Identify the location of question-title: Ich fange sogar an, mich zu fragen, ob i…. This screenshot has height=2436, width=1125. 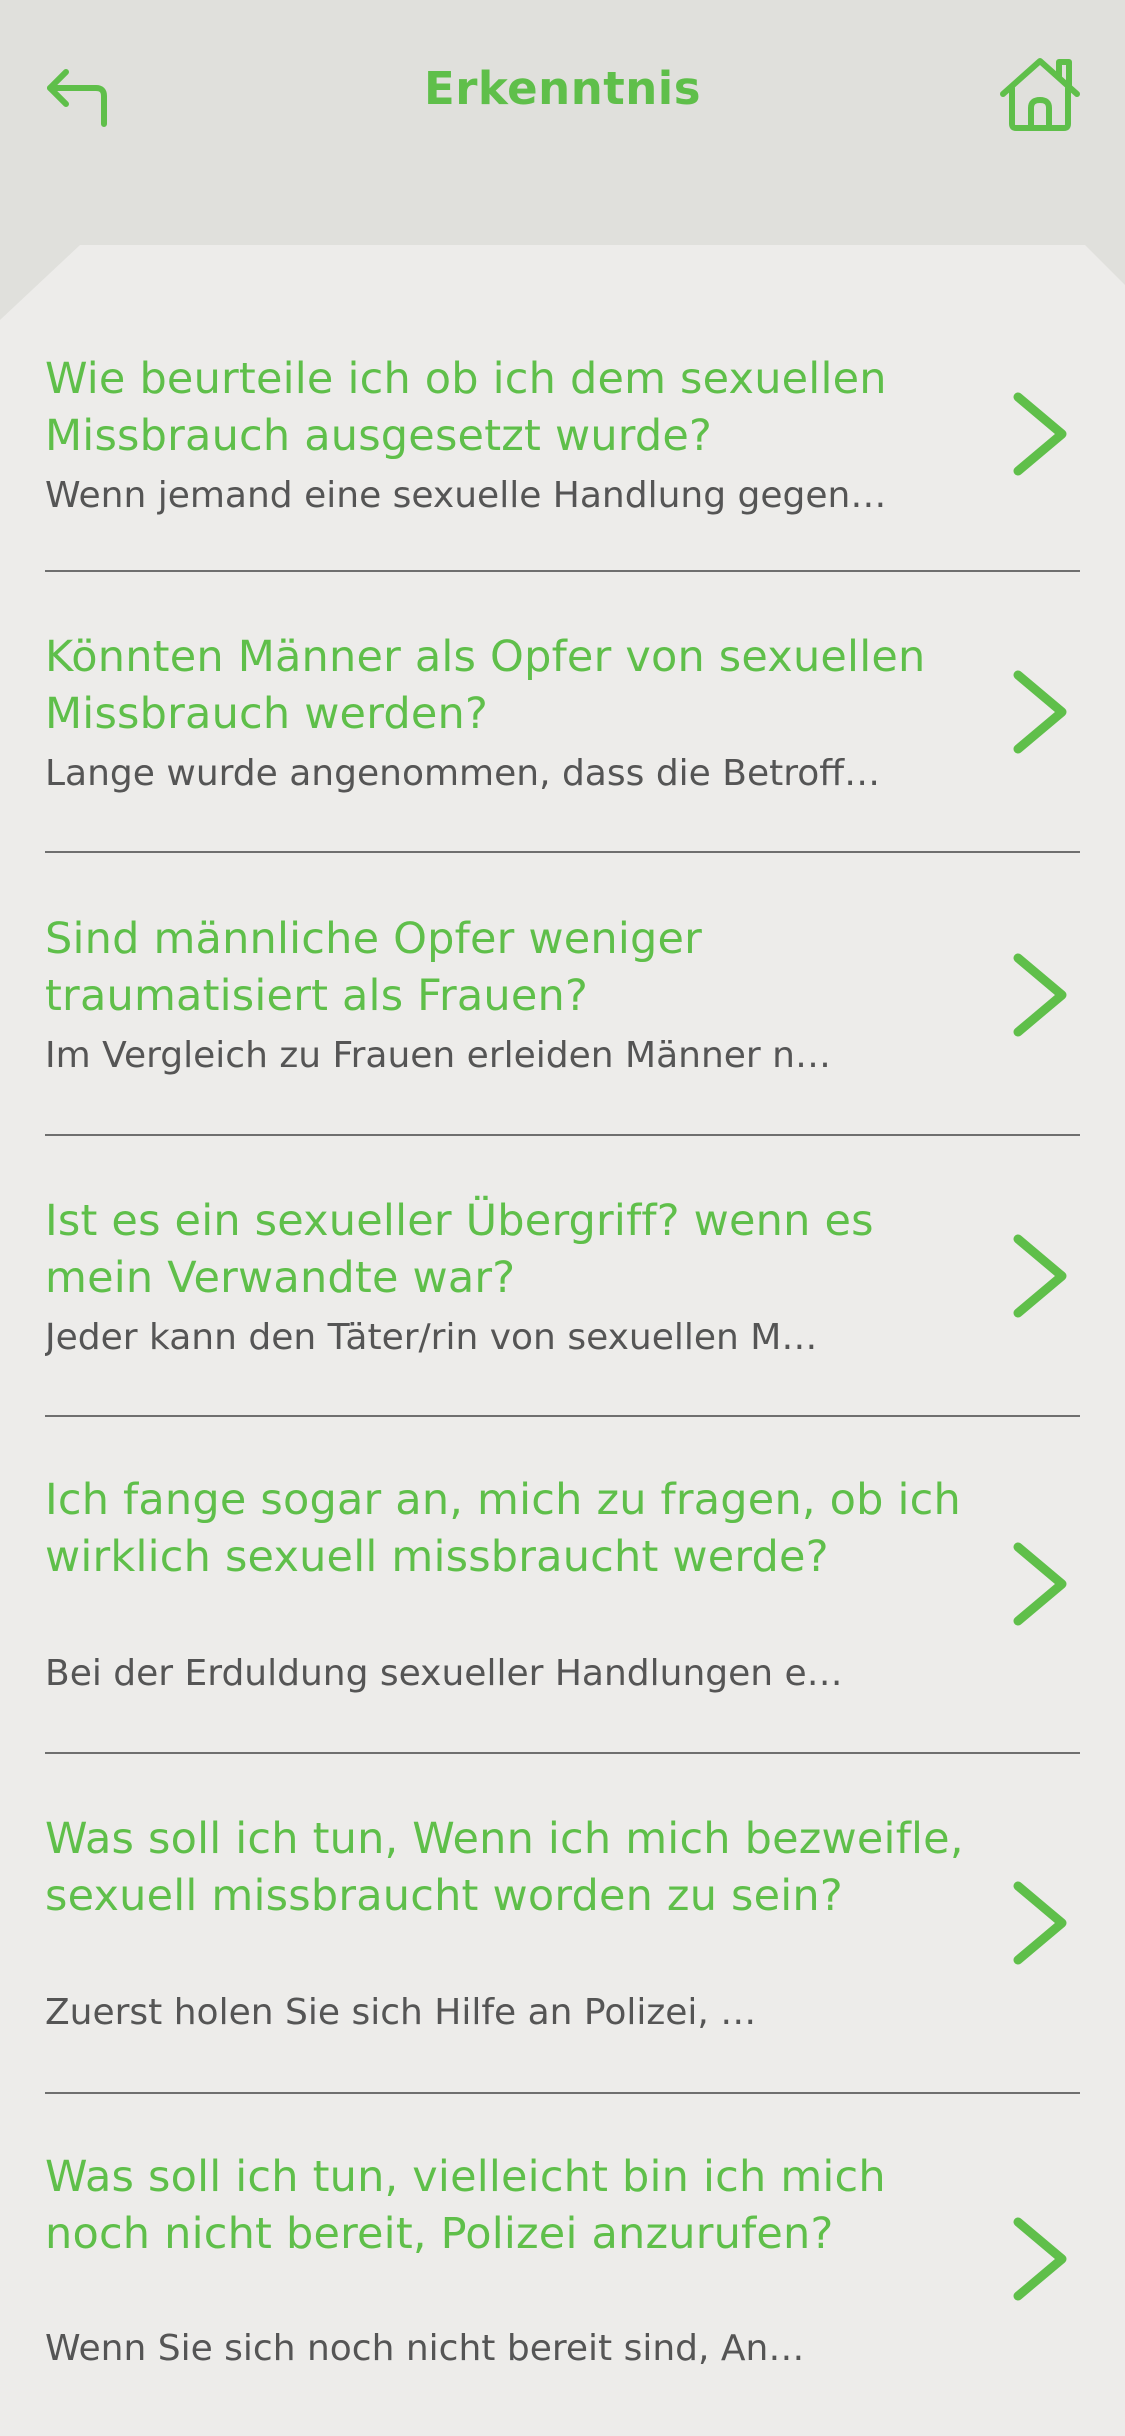
(503, 1528).